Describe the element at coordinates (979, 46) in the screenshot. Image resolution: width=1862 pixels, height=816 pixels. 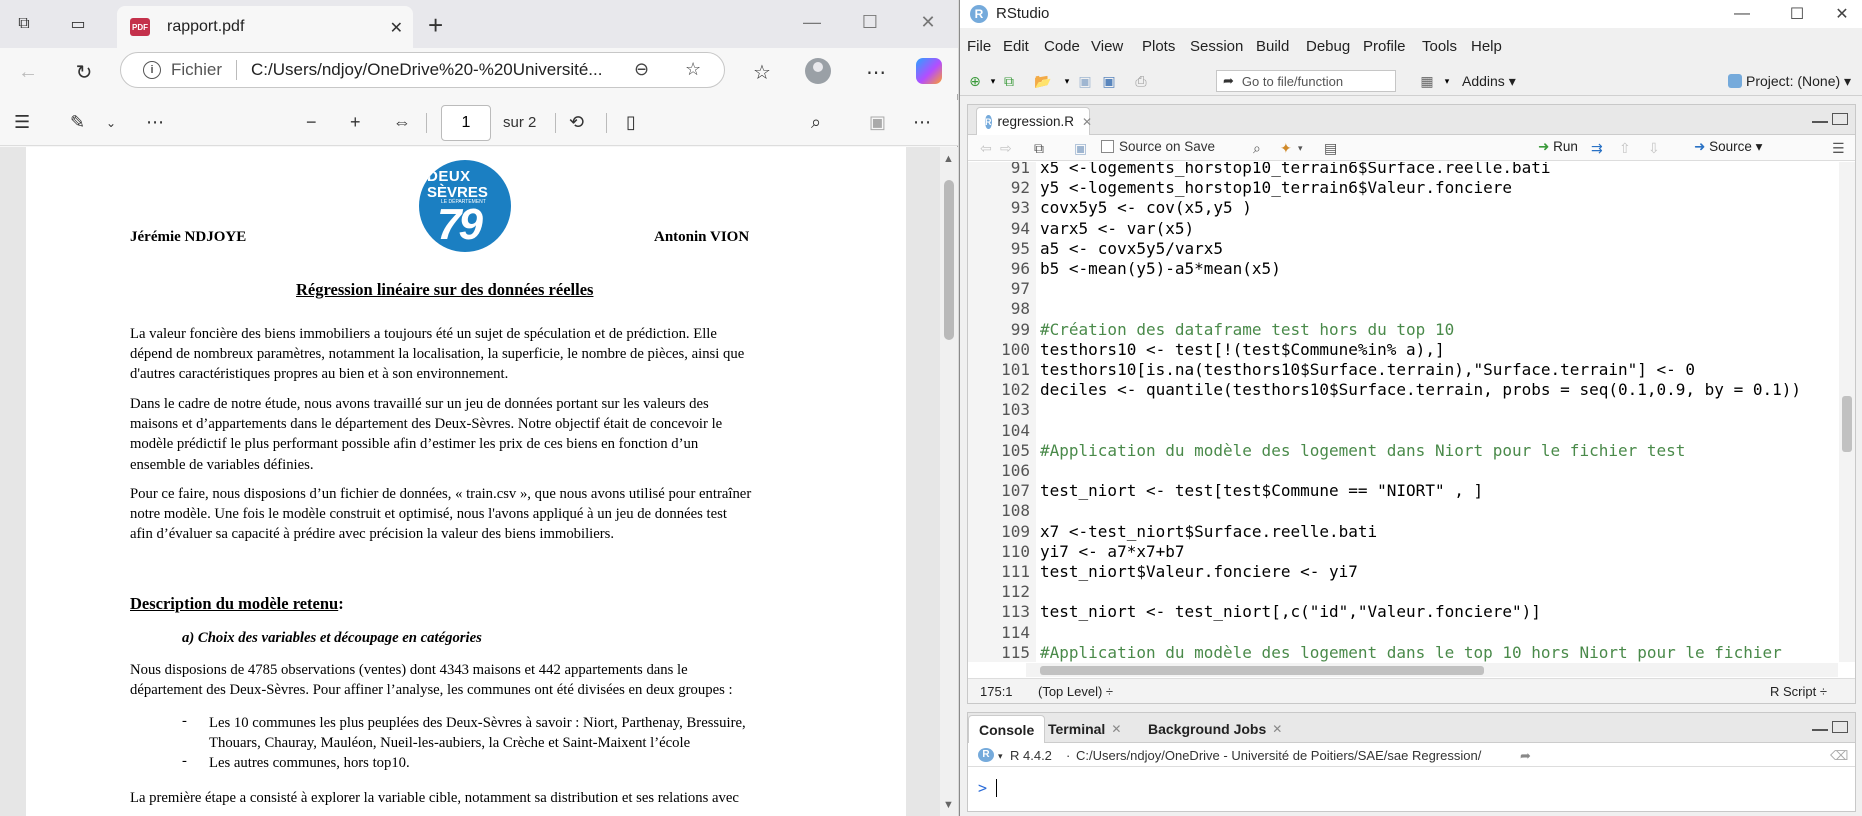
I see `menu-file: File` at that location.